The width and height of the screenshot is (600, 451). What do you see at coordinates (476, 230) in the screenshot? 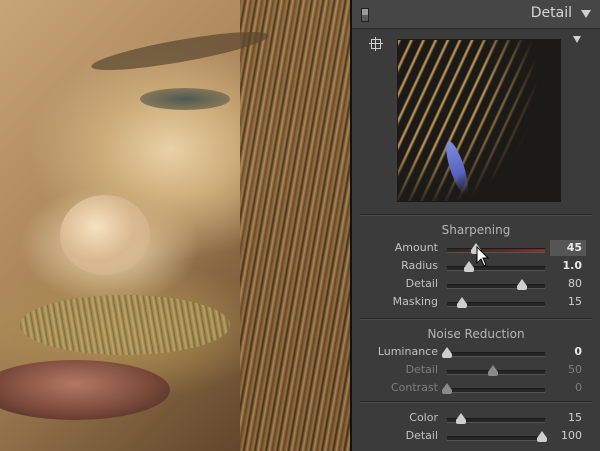
I see `sharpening-title: Sharpening` at bounding box center [476, 230].